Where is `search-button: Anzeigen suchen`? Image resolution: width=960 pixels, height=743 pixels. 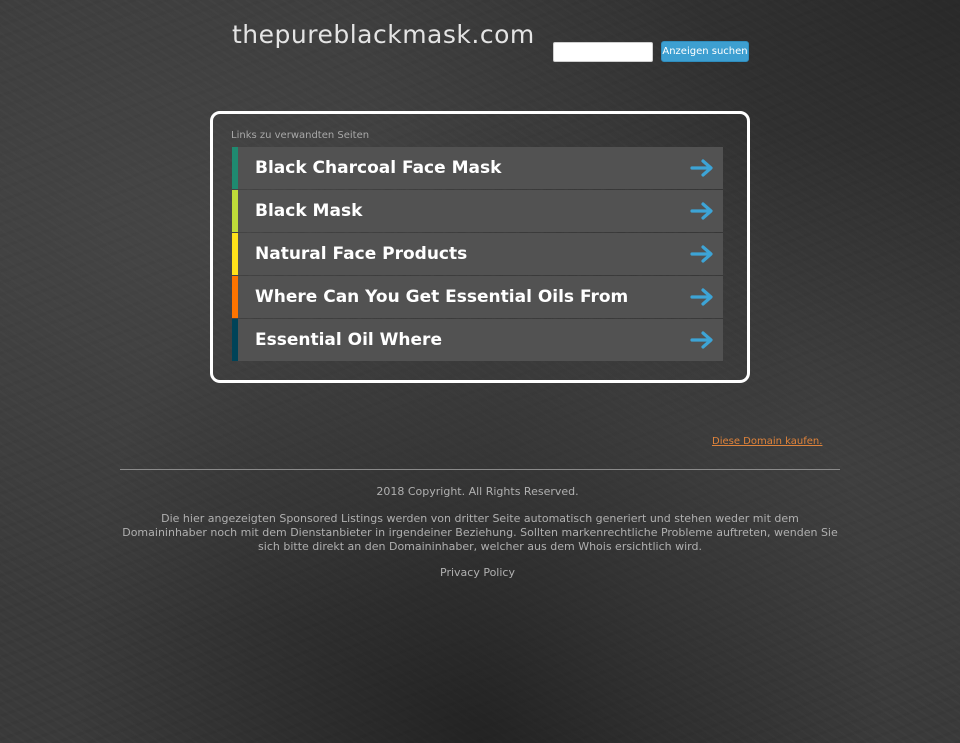
search-button: Anzeigen suchen is located at coordinates (705, 51).